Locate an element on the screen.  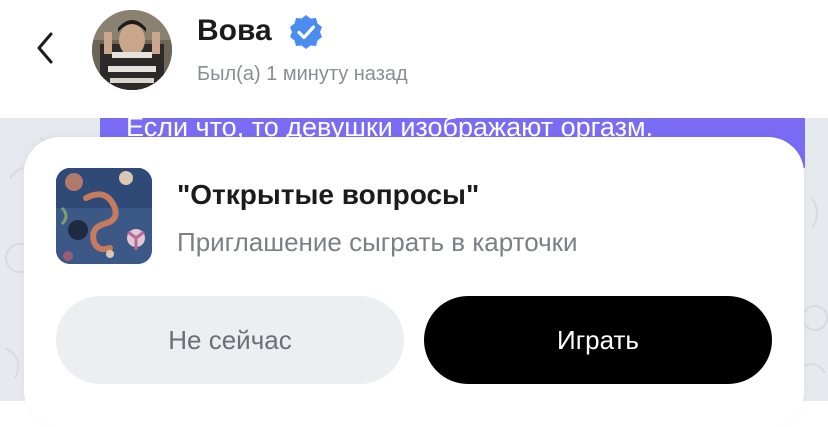
back-button is located at coordinates (45, 48).